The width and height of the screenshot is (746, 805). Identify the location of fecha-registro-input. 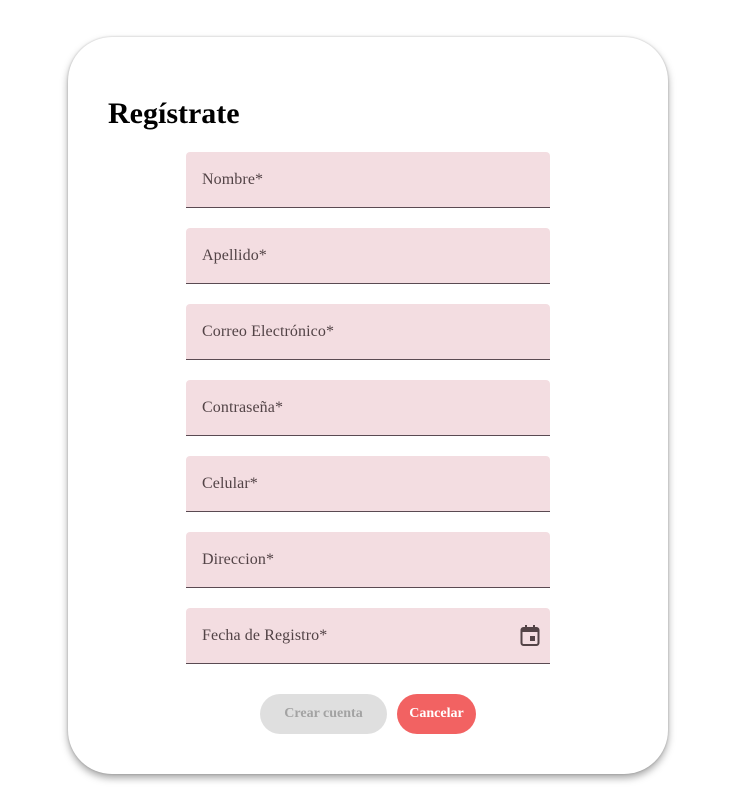
(368, 635).